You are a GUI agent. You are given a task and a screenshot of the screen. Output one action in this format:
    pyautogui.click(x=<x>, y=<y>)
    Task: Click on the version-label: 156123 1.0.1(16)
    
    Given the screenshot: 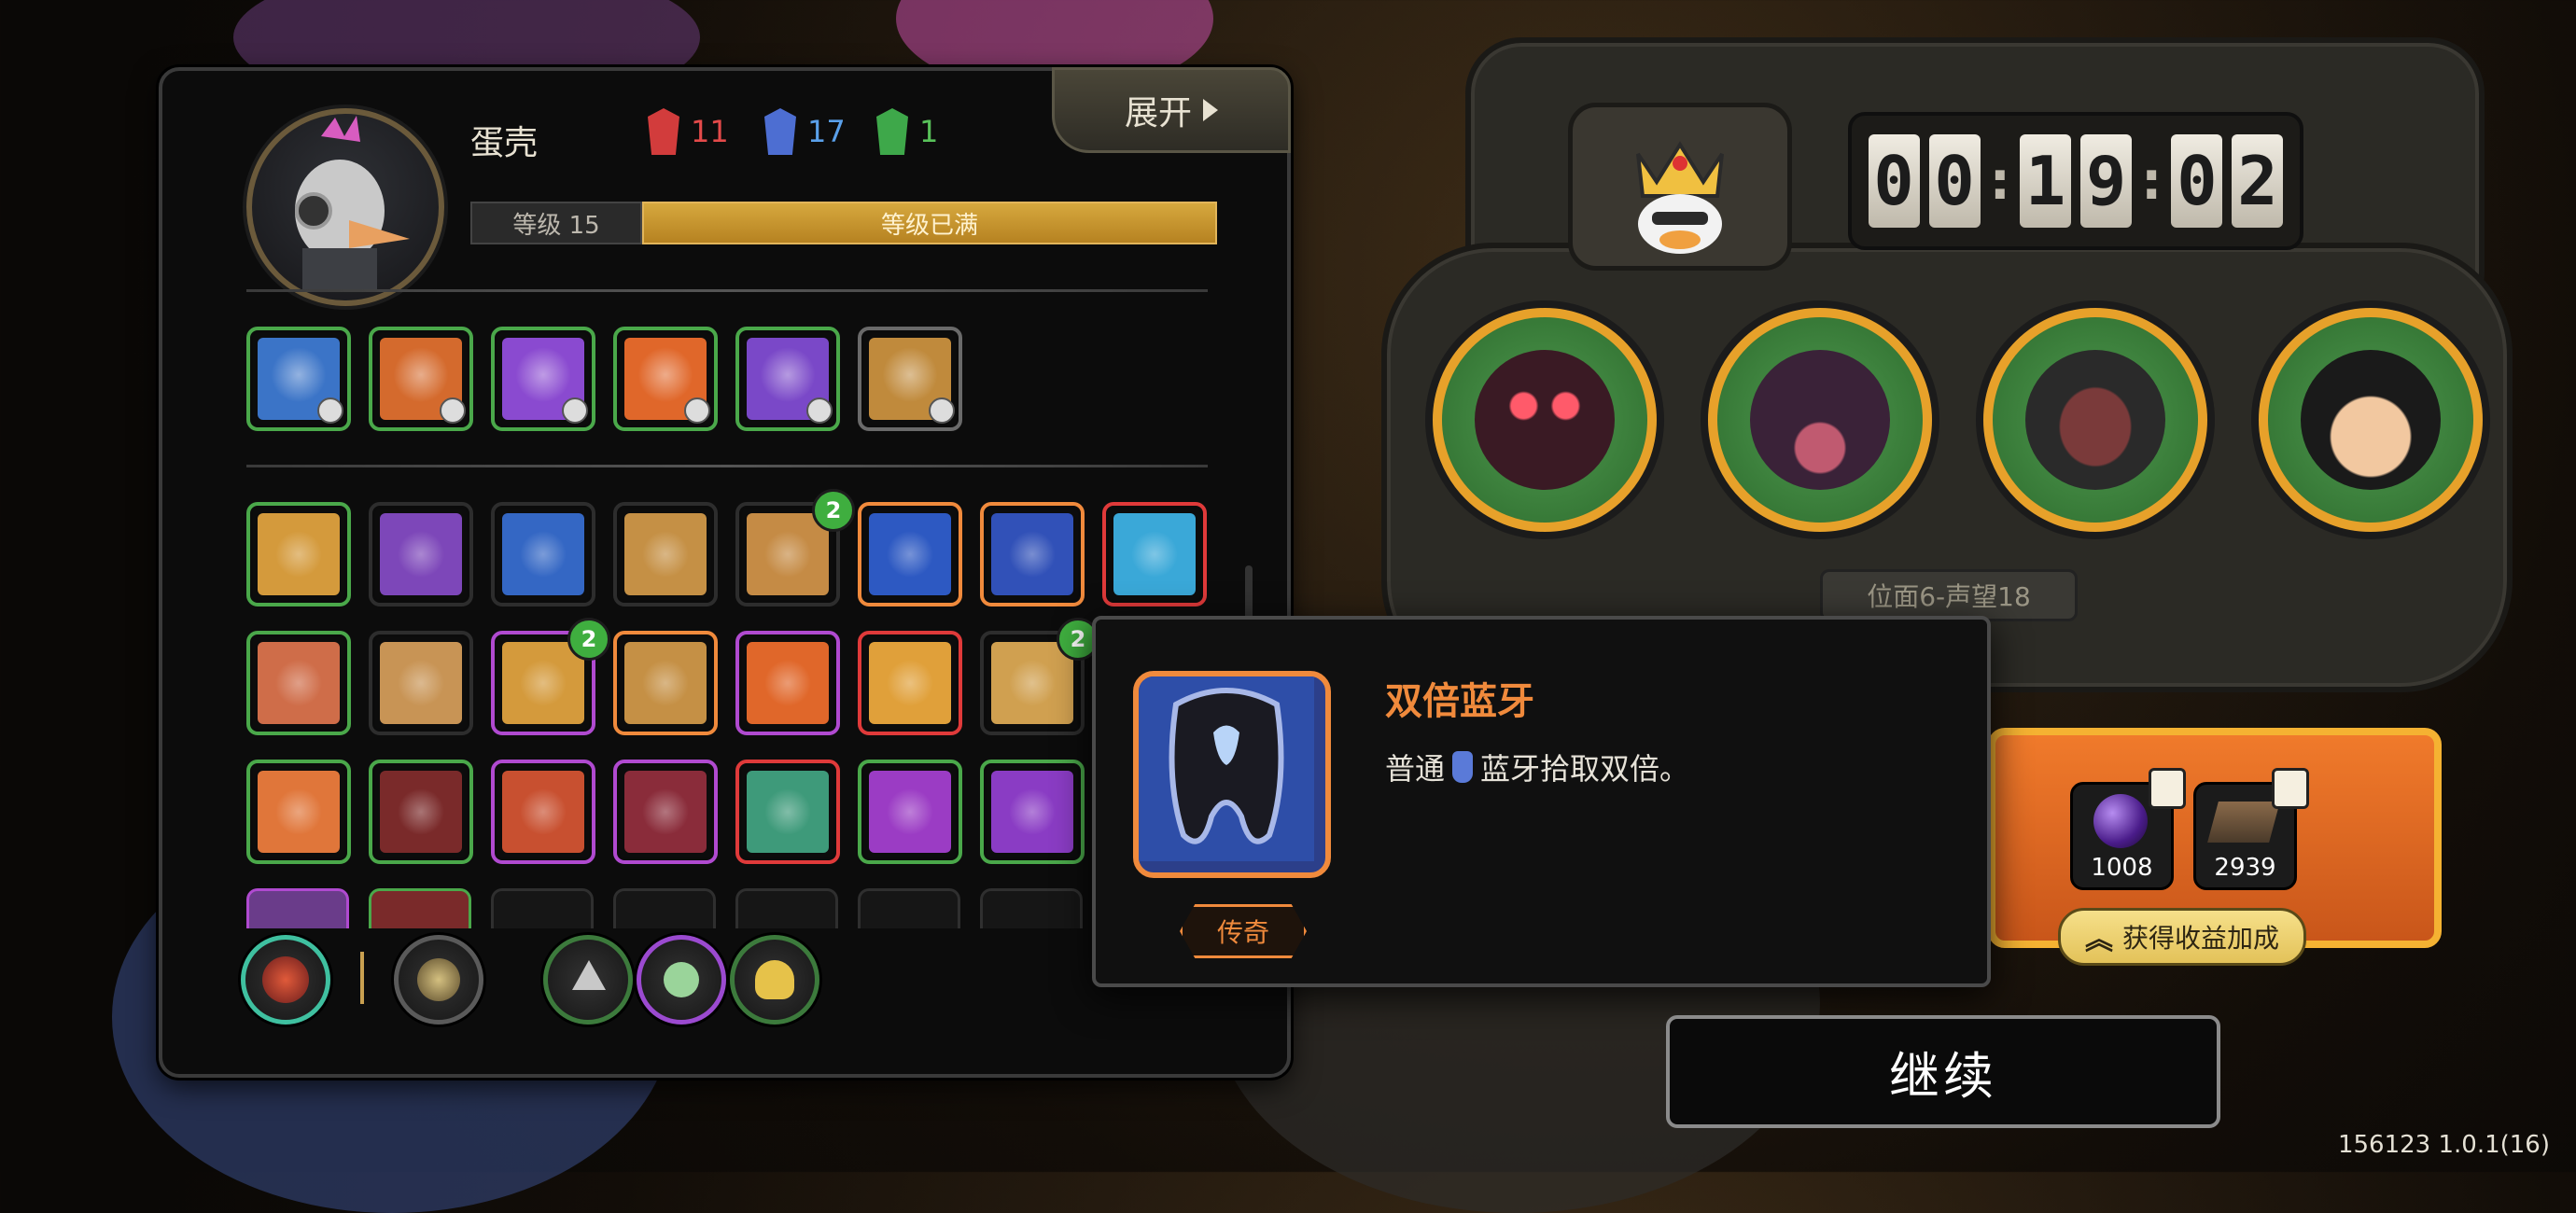 What is the action you would take?
    pyautogui.click(x=2443, y=1145)
    